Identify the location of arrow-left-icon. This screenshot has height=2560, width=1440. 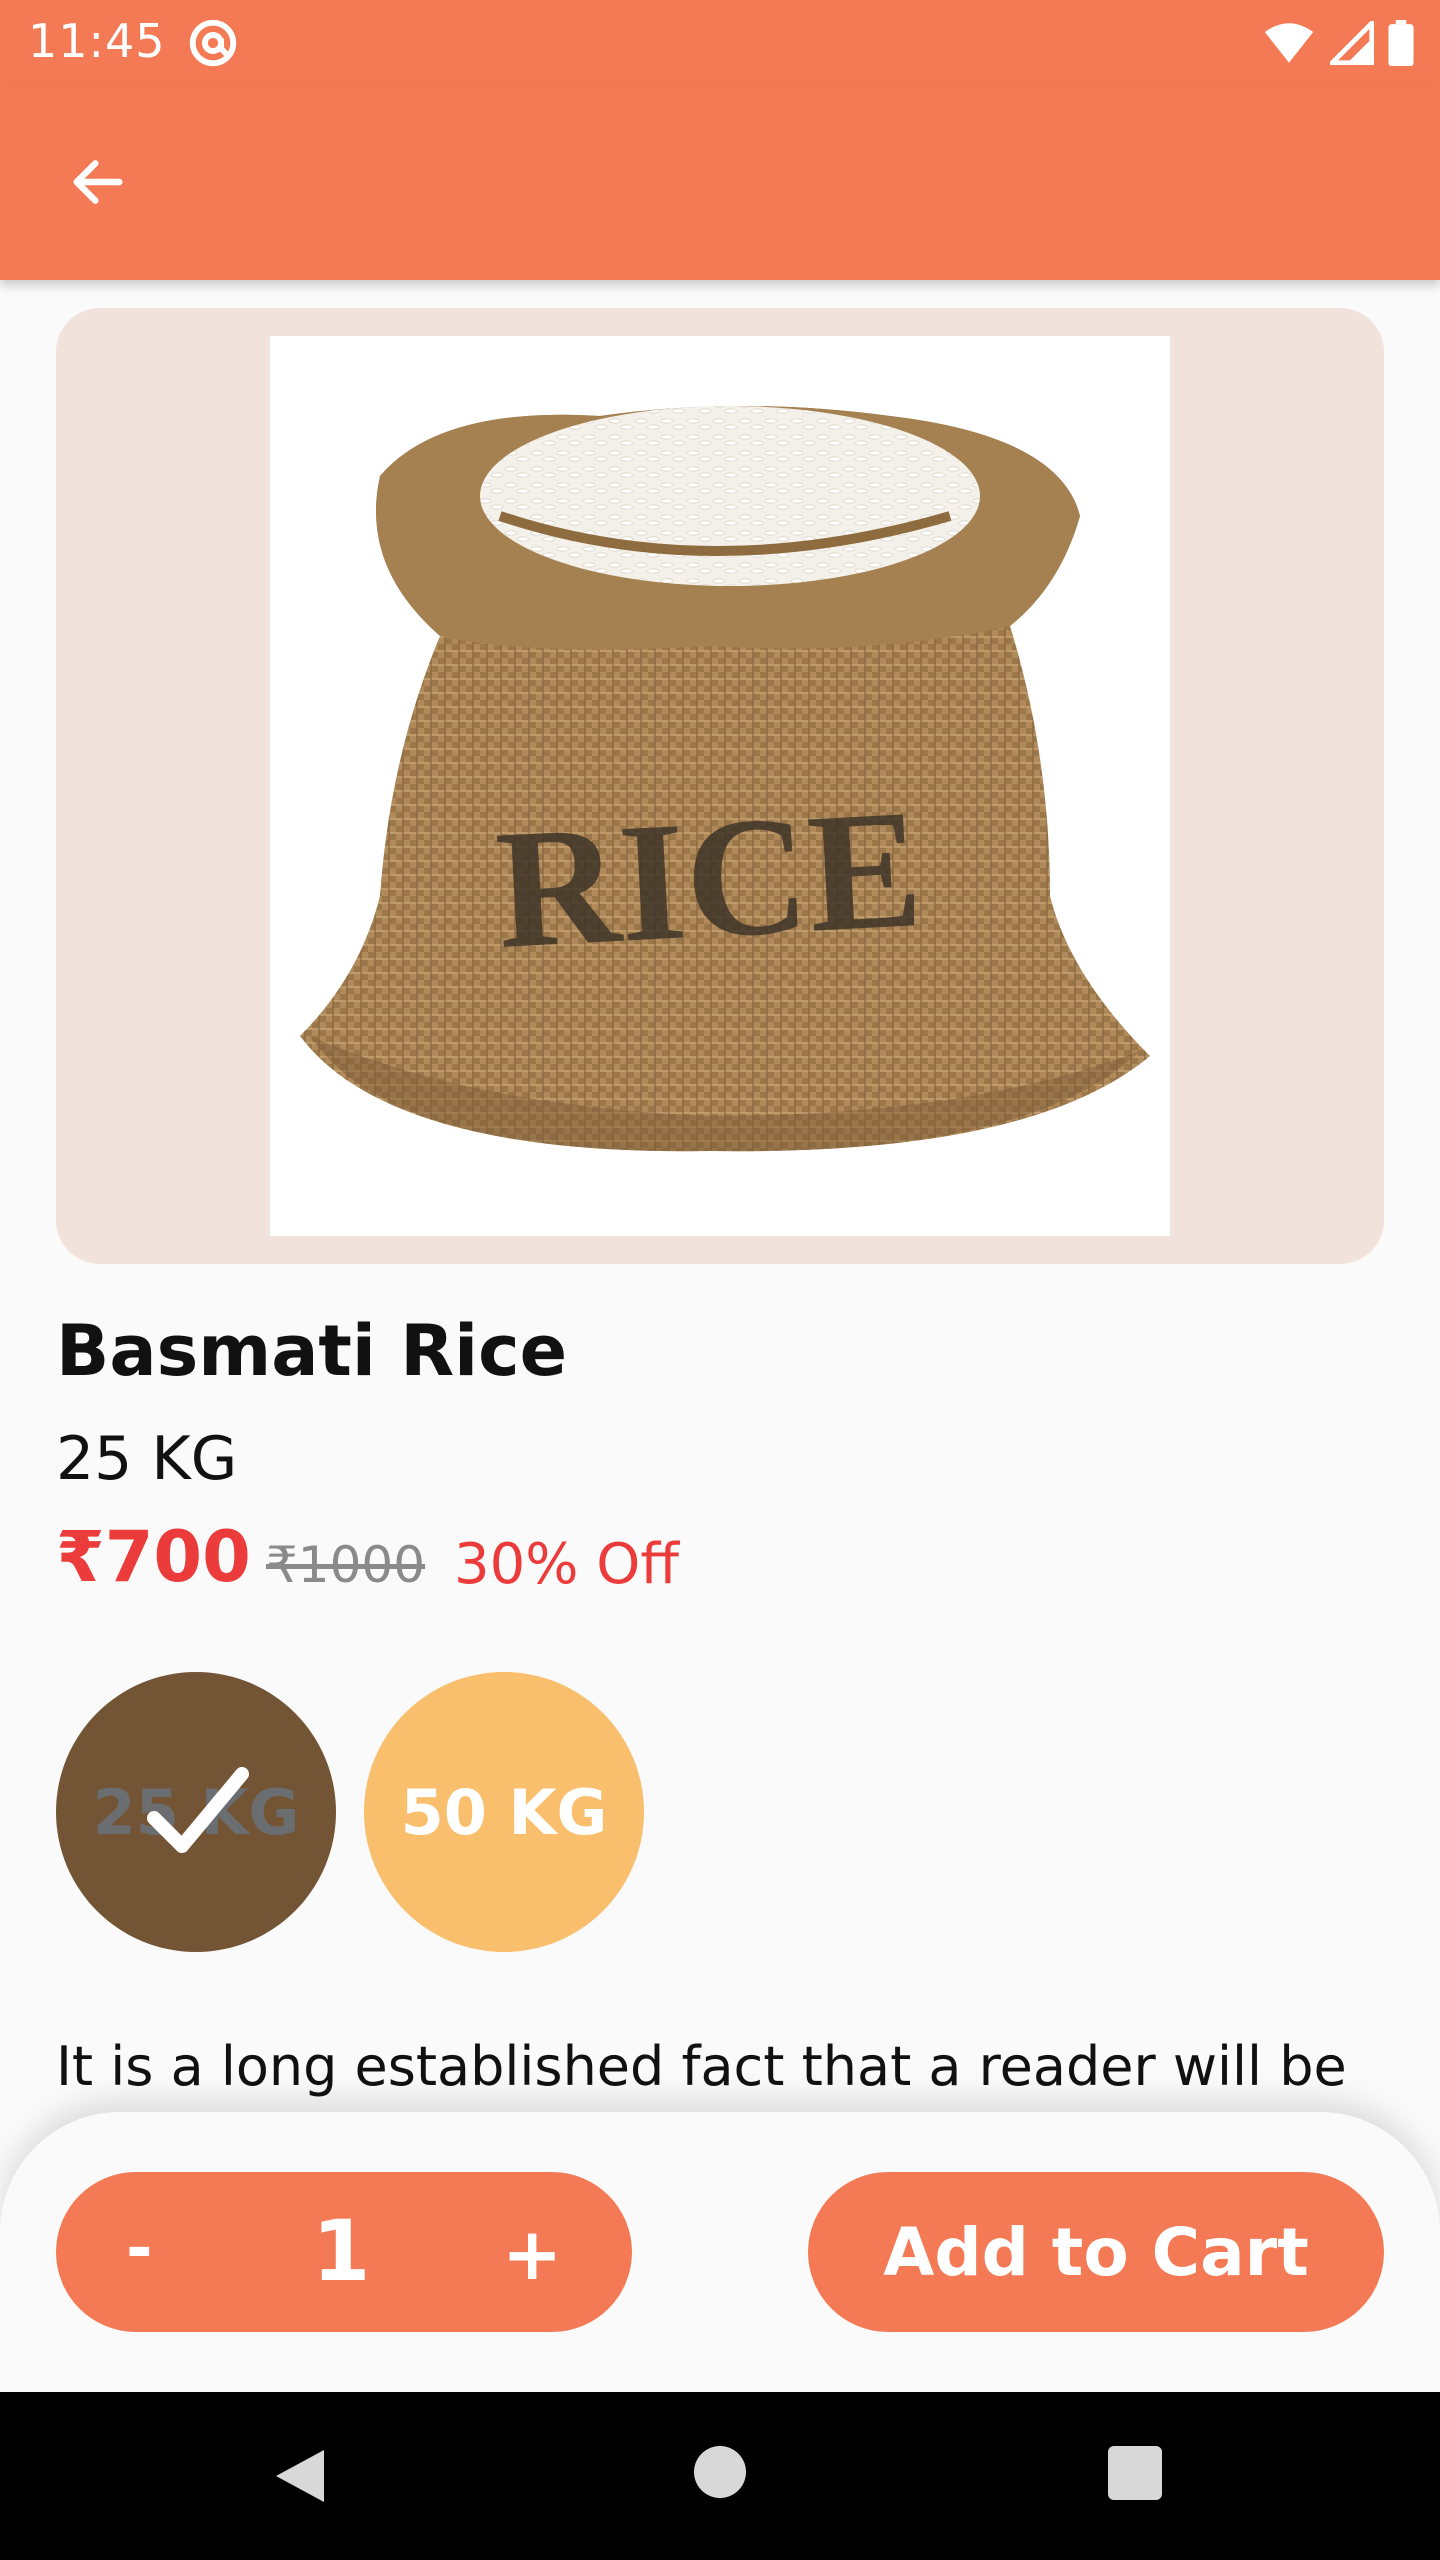
(98, 182).